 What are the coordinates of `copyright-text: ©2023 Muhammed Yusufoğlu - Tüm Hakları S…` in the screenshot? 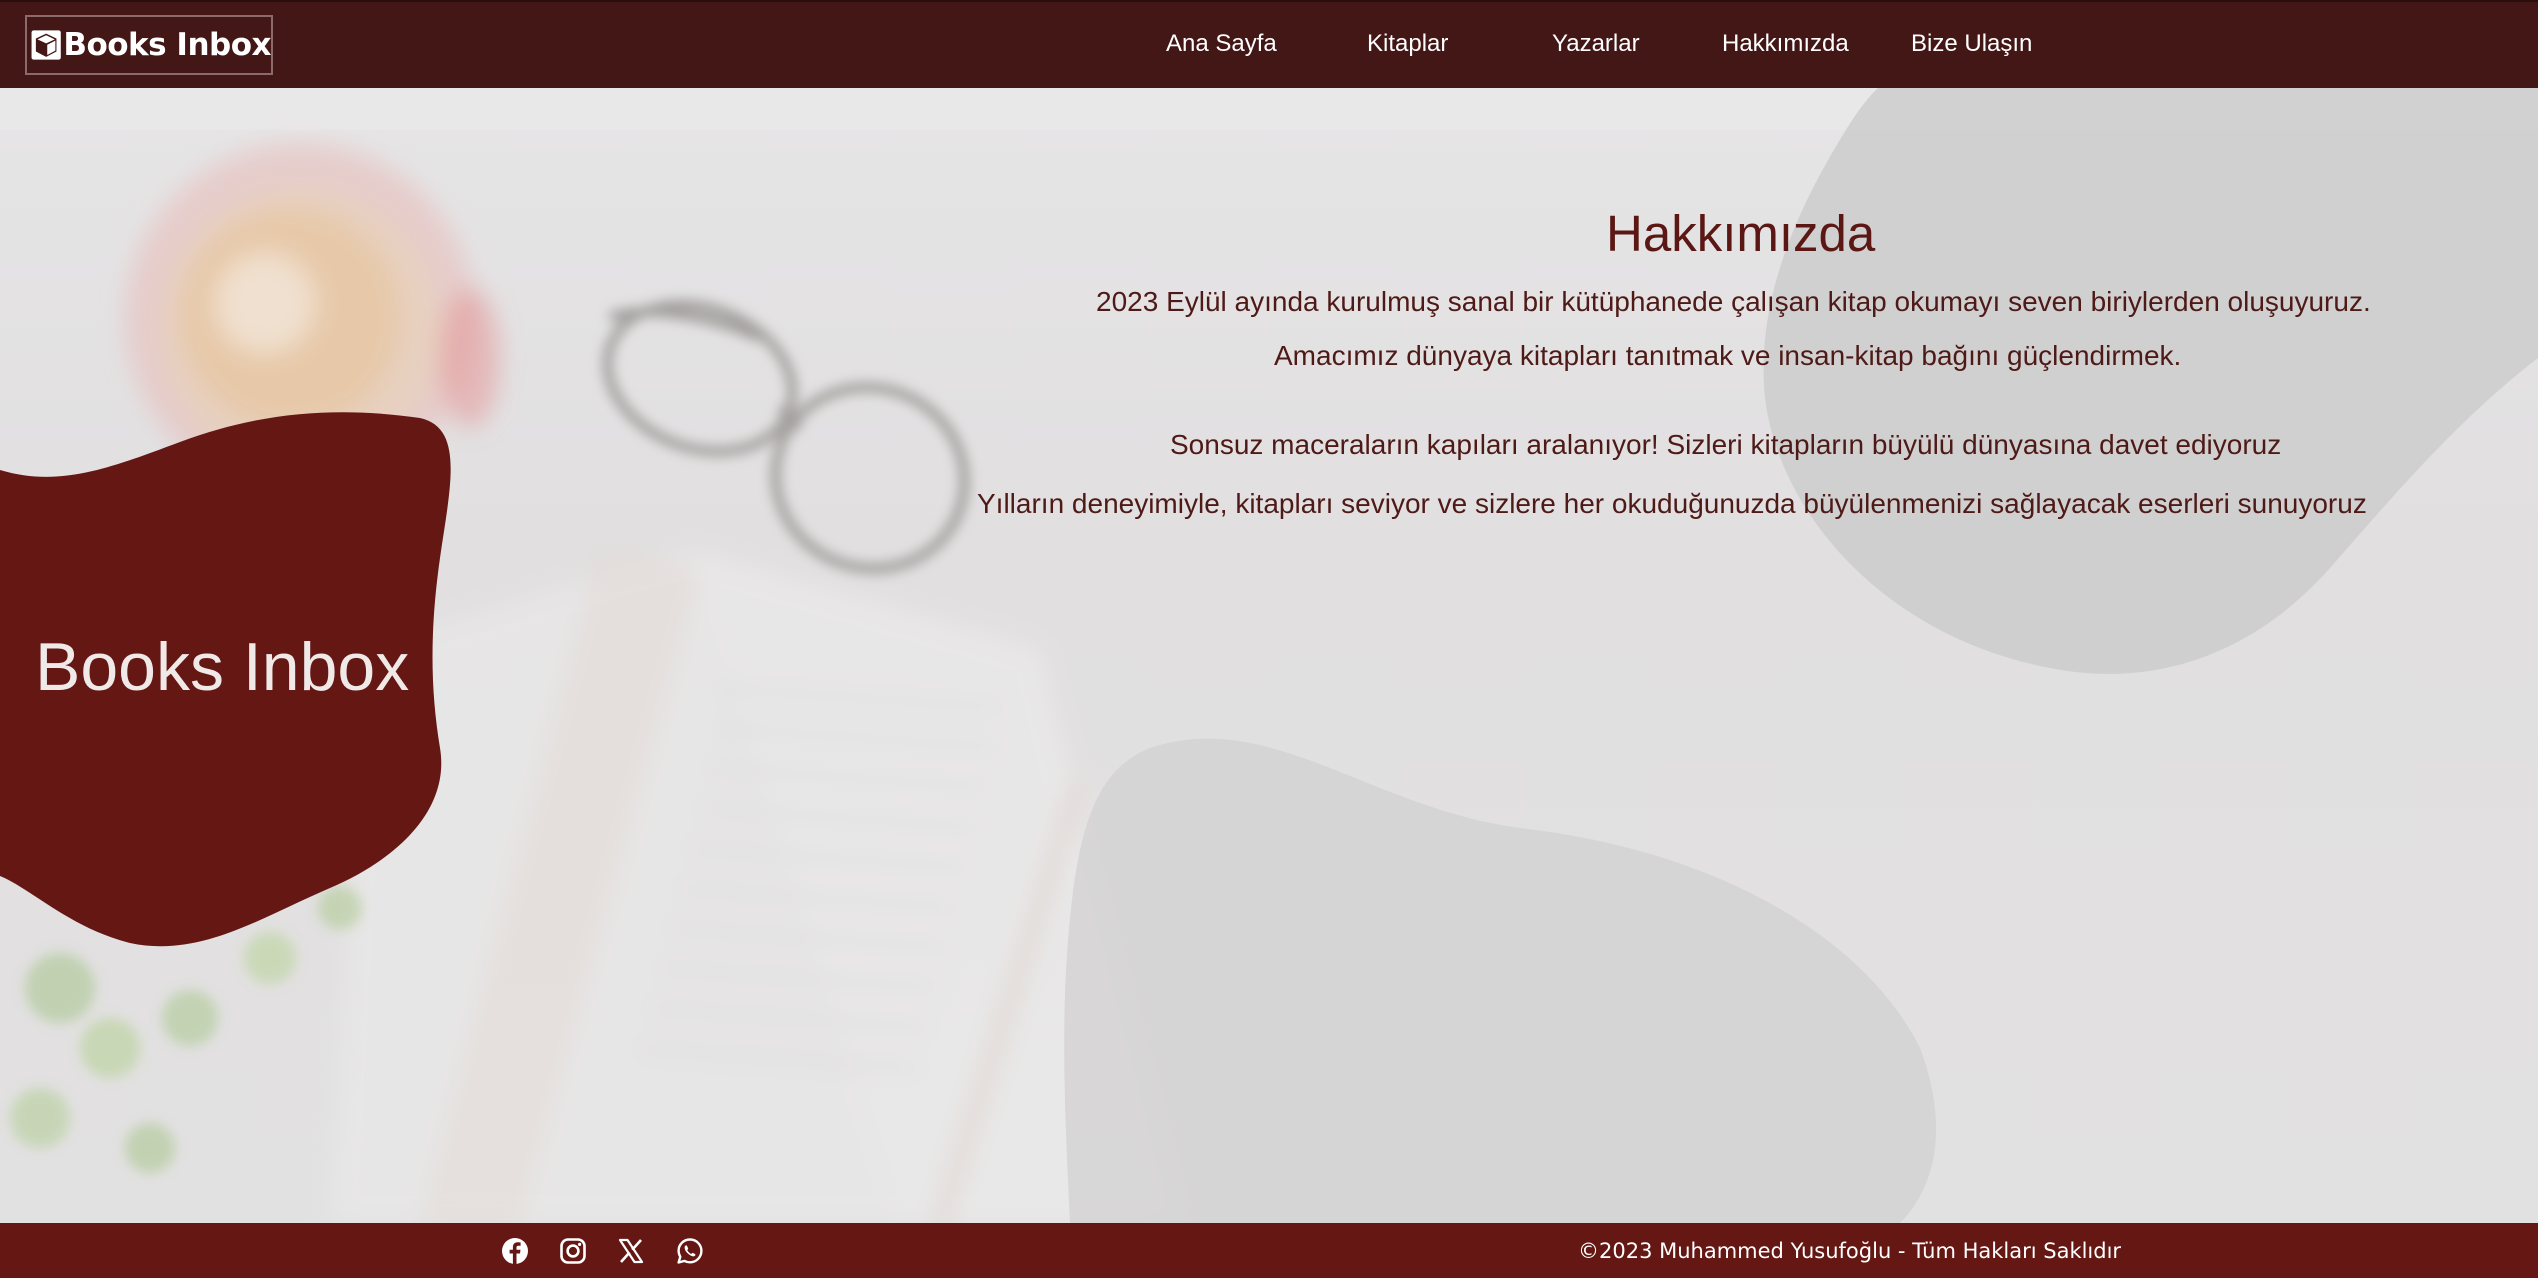 It's located at (1850, 1251).